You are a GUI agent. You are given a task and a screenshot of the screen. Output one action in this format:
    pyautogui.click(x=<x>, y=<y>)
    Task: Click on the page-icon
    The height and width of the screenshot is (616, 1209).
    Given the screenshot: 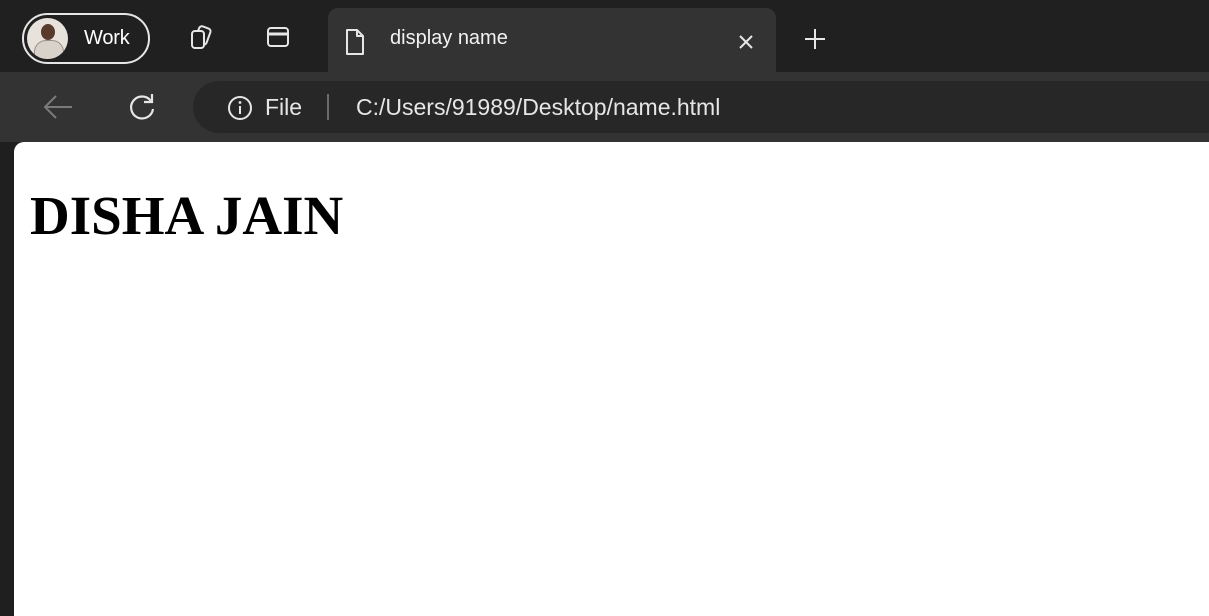 What is the action you would take?
    pyautogui.click(x=355, y=42)
    